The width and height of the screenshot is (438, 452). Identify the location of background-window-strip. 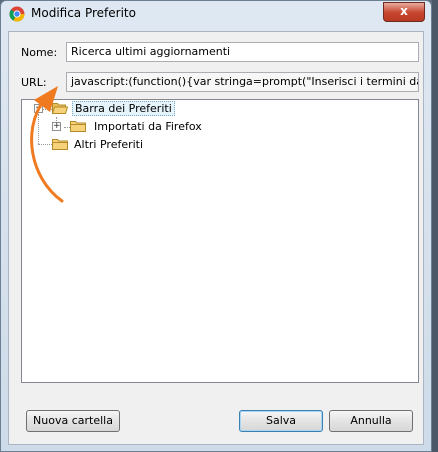
(435, 226).